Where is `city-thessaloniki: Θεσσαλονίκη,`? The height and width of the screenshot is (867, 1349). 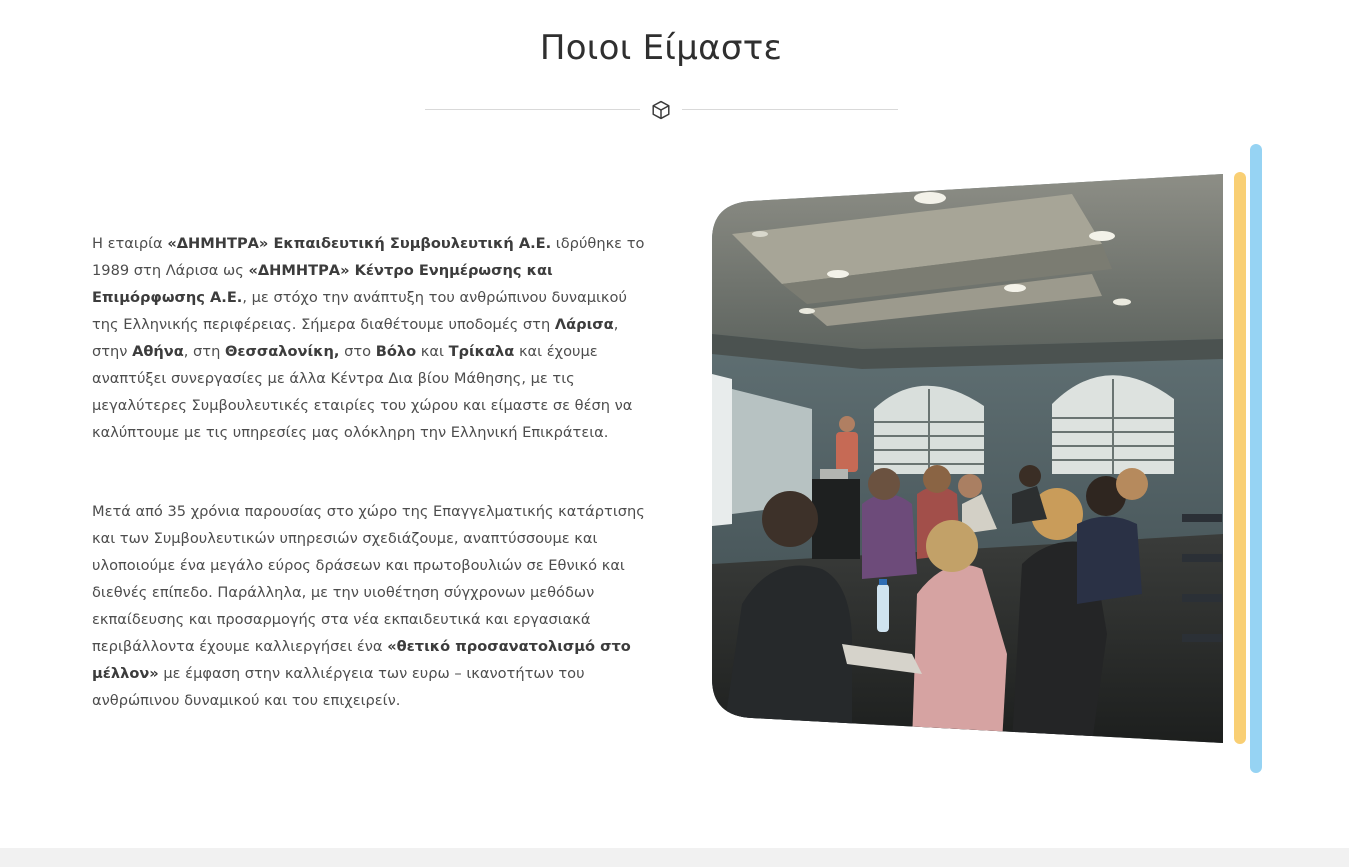
city-thessaloniki: Θεσσαλονίκη, is located at coordinates (282, 351).